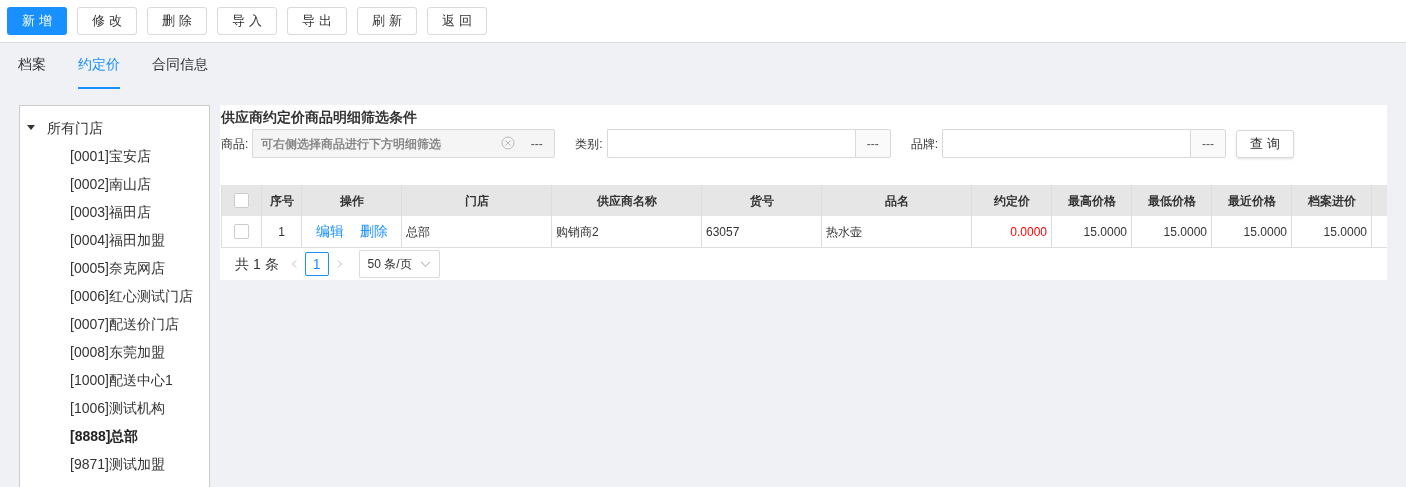  I want to click on tree-item: [0007]配送价门店, so click(124, 324).